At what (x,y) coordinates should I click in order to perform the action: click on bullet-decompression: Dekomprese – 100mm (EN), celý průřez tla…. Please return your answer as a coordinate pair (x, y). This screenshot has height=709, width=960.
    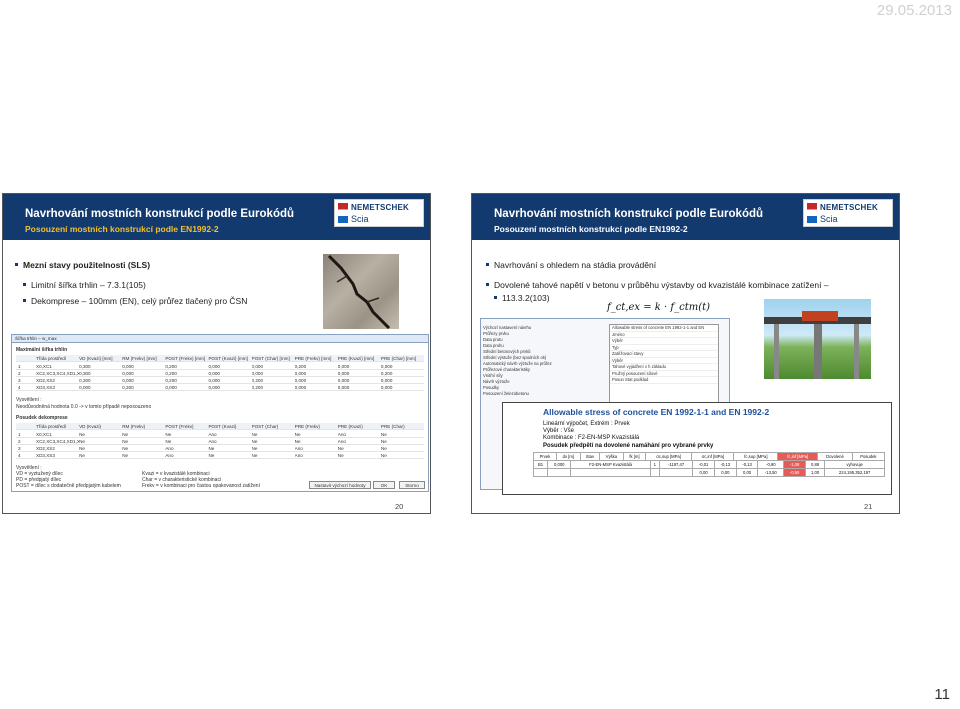
    Looking at the image, I should click on (135, 301).